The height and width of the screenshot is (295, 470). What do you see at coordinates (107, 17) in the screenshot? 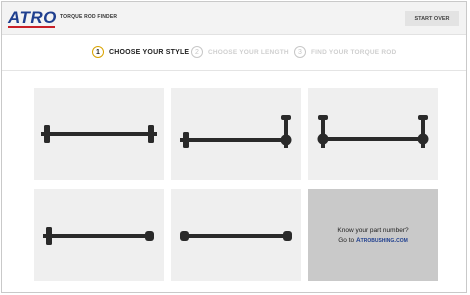
I see `app-title-bold: FINDER` at bounding box center [107, 17].